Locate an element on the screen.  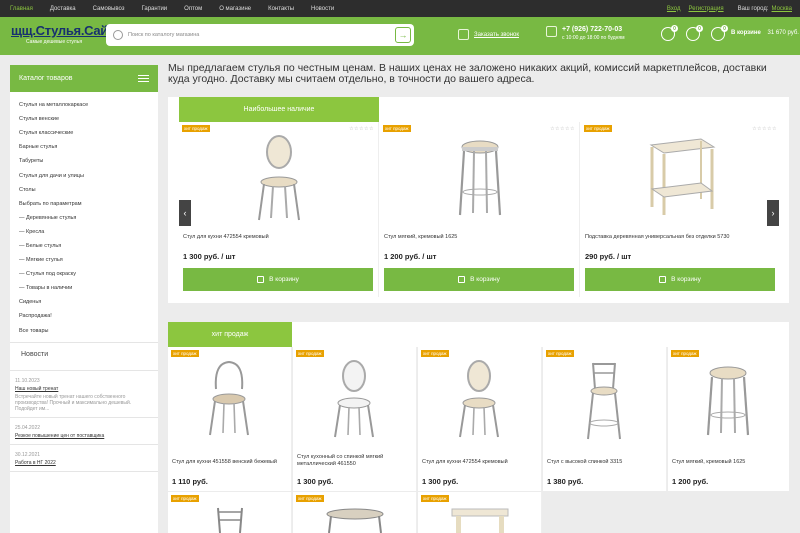
phone-icon is located at coordinates (551, 31).